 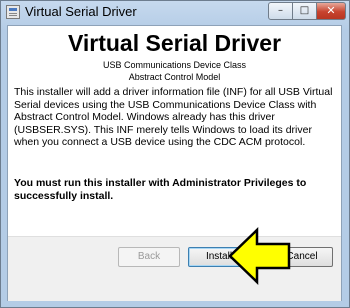 What do you see at coordinates (13, 12) in the screenshot?
I see `application-icon` at bounding box center [13, 12].